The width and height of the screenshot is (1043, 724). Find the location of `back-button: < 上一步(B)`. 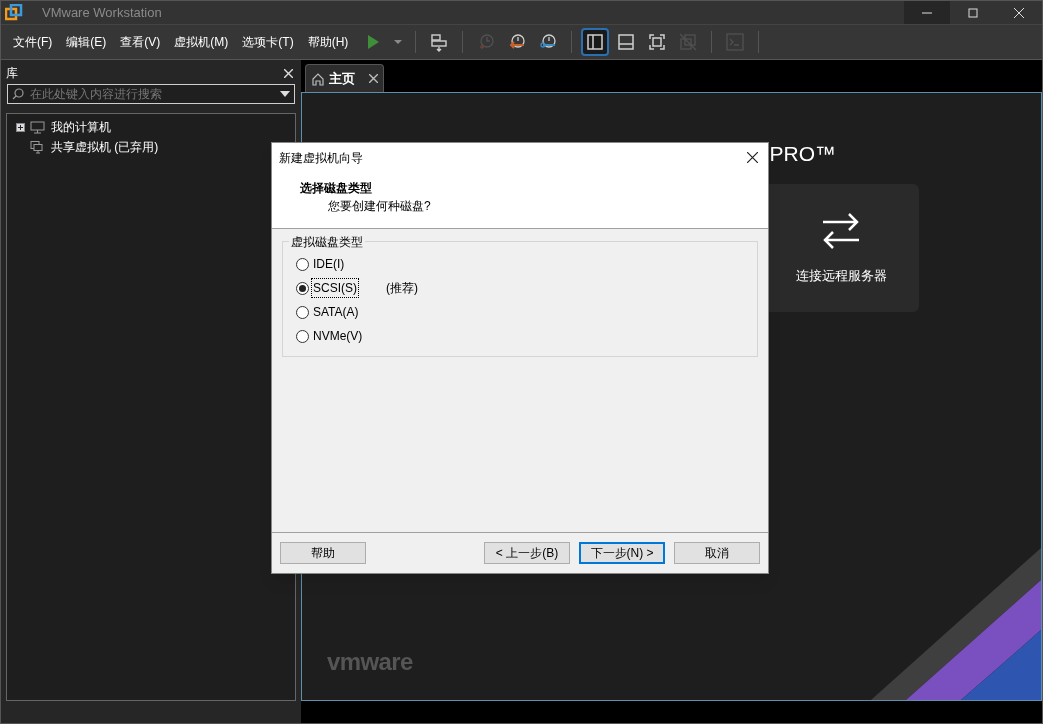

back-button: < 上一步(B) is located at coordinates (527, 553).